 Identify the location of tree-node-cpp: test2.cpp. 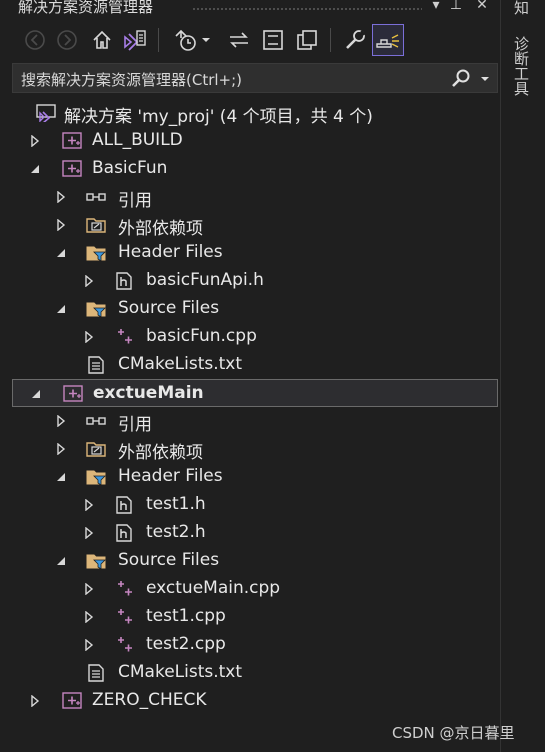
(255, 645).